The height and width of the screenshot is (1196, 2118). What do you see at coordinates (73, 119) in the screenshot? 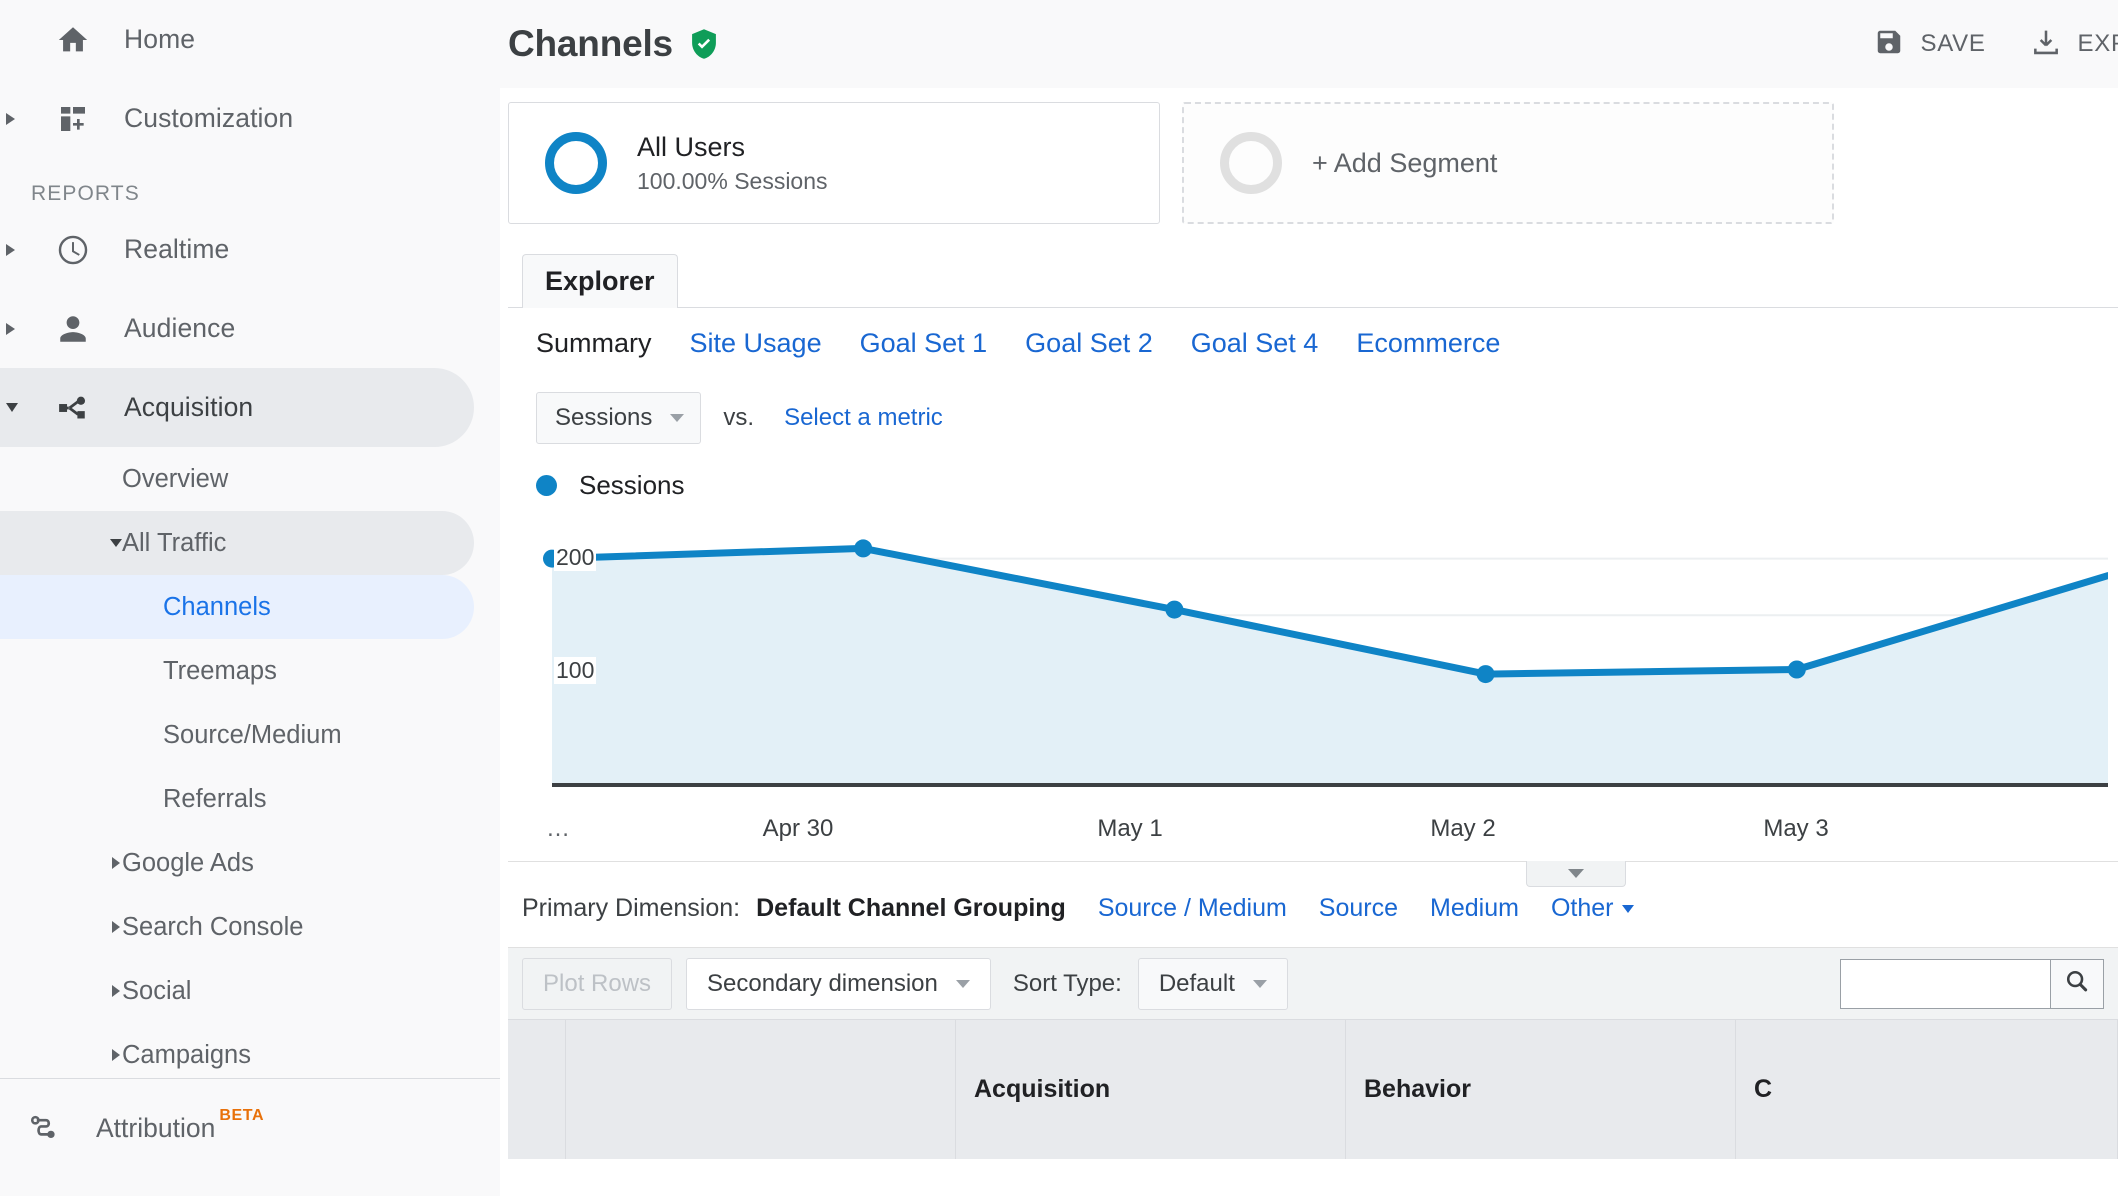
I see `customization-icon` at bounding box center [73, 119].